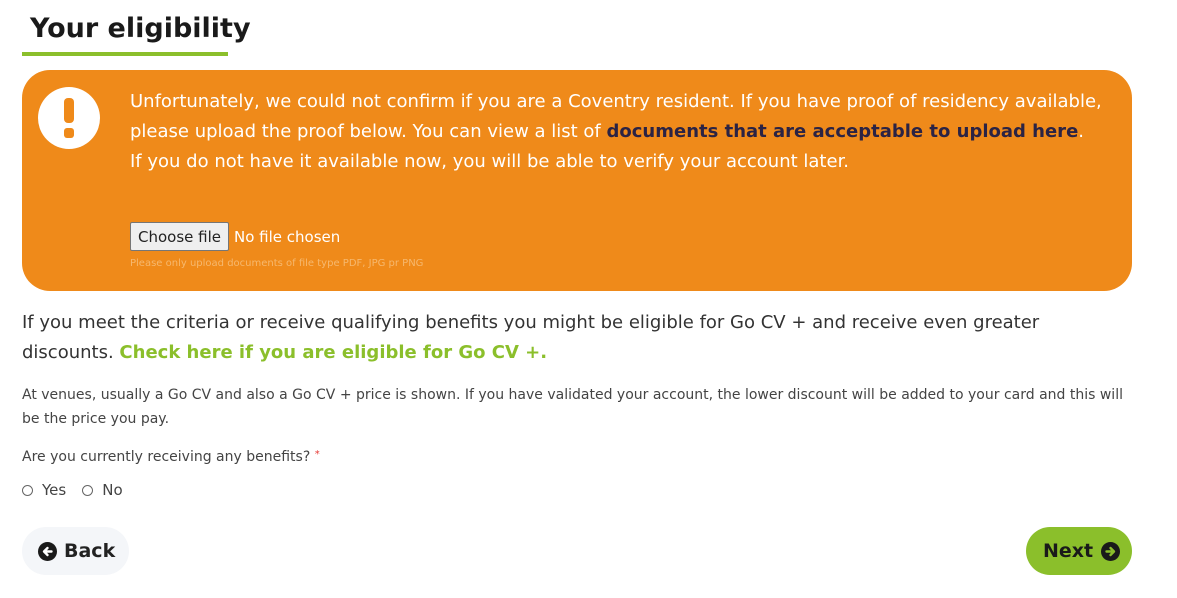 The width and height of the screenshot is (1177, 598). Describe the element at coordinates (27, 490) in the screenshot. I see `radio-yes` at that location.